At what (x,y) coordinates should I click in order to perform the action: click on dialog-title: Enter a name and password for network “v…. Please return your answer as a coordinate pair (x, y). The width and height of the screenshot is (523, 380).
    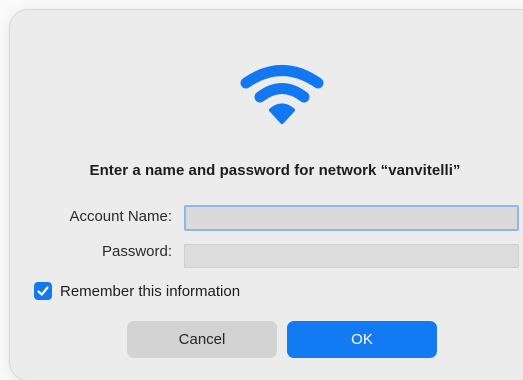
    Looking at the image, I should click on (275, 170).